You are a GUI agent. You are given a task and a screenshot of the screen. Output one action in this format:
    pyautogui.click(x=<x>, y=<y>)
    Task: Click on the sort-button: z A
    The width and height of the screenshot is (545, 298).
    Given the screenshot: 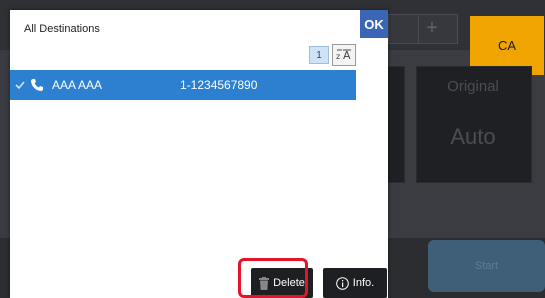 What is the action you would take?
    pyautogui.click(x=344, y=55)
    